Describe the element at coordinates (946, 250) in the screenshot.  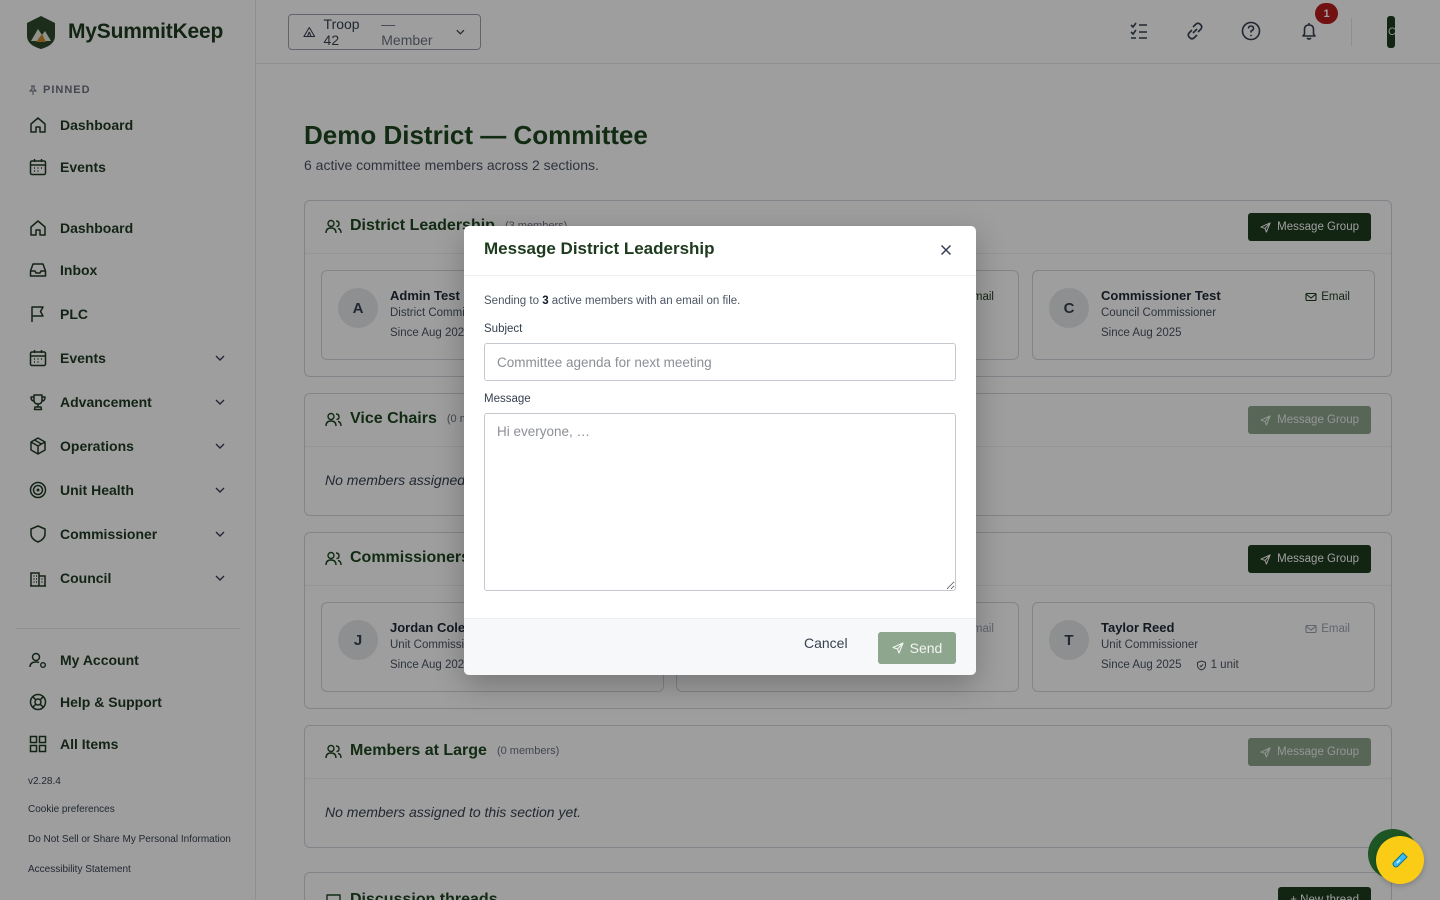
I see `close-icon` at that location.